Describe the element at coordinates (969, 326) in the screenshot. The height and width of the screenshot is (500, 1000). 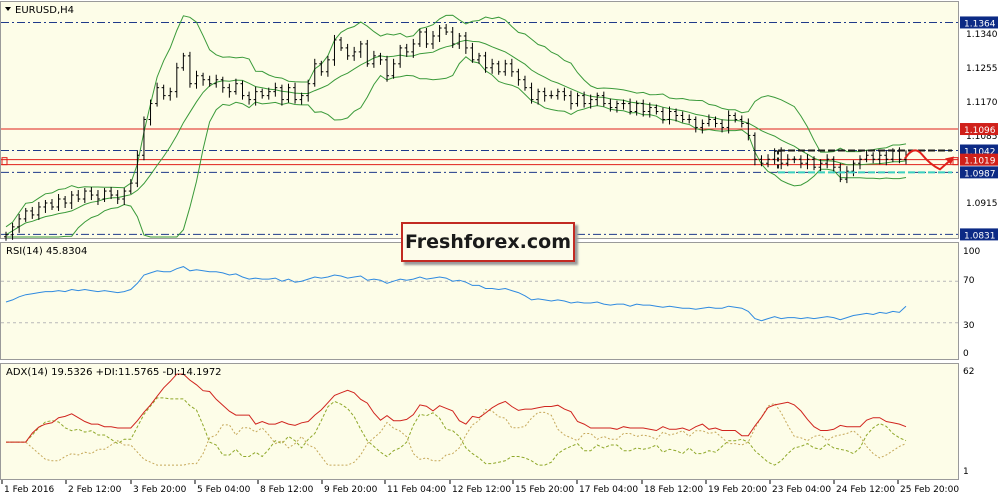
I see `rsi-axis-label: 30` at that location.